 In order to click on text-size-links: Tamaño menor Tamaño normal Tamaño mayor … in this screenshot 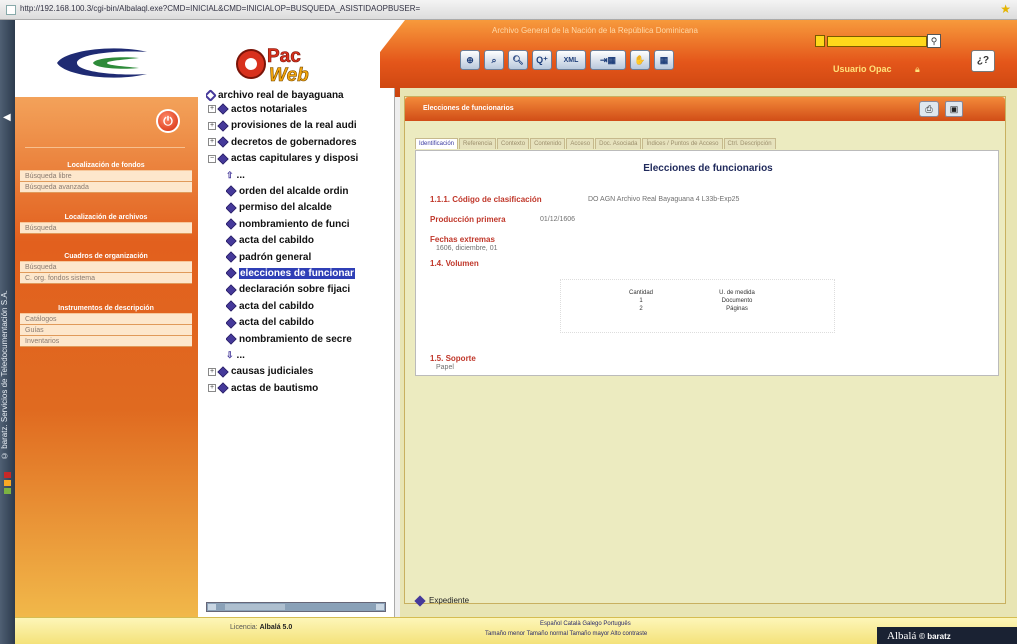, I will do `click(566, 634)`.